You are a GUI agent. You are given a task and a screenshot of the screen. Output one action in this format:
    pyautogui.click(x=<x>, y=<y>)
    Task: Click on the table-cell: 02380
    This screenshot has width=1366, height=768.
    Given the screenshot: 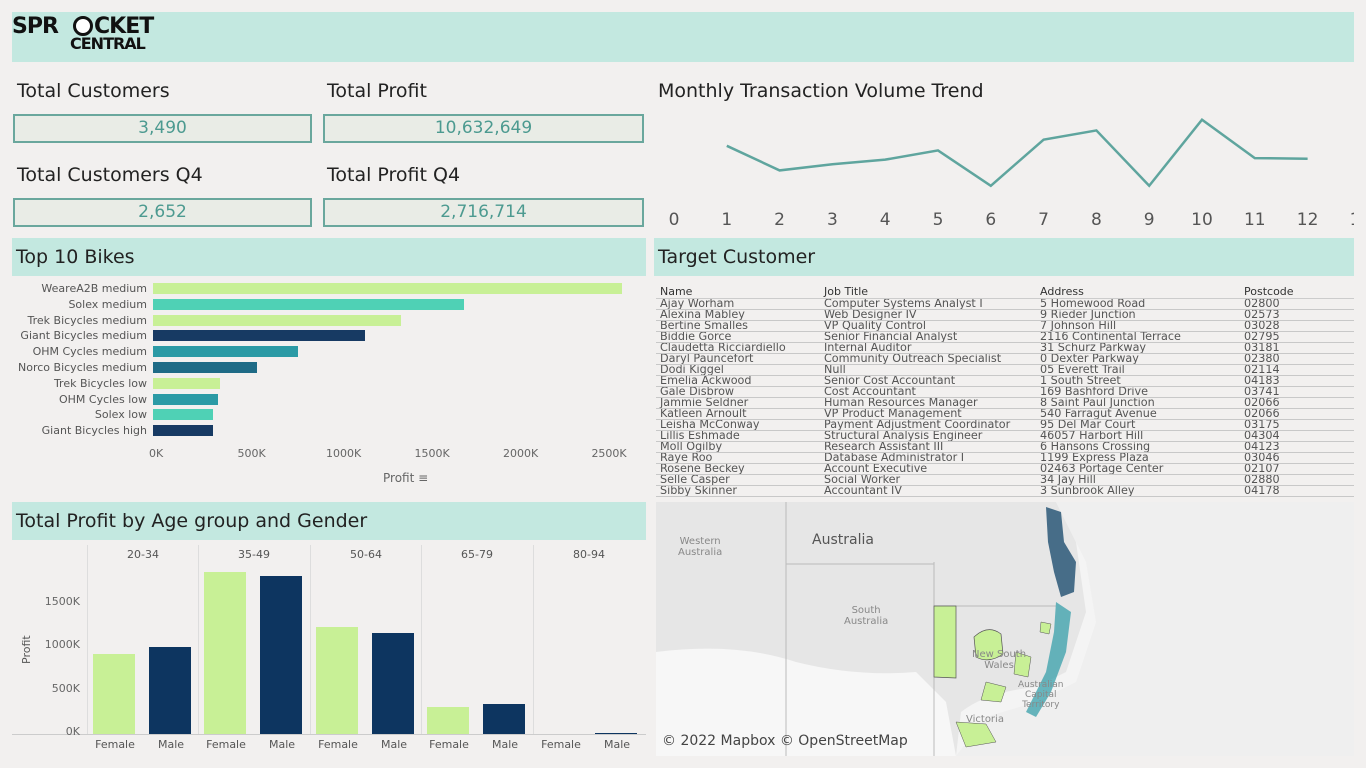 What is the action you would take?
    pyautogui.click(x=1297, y=359)
    